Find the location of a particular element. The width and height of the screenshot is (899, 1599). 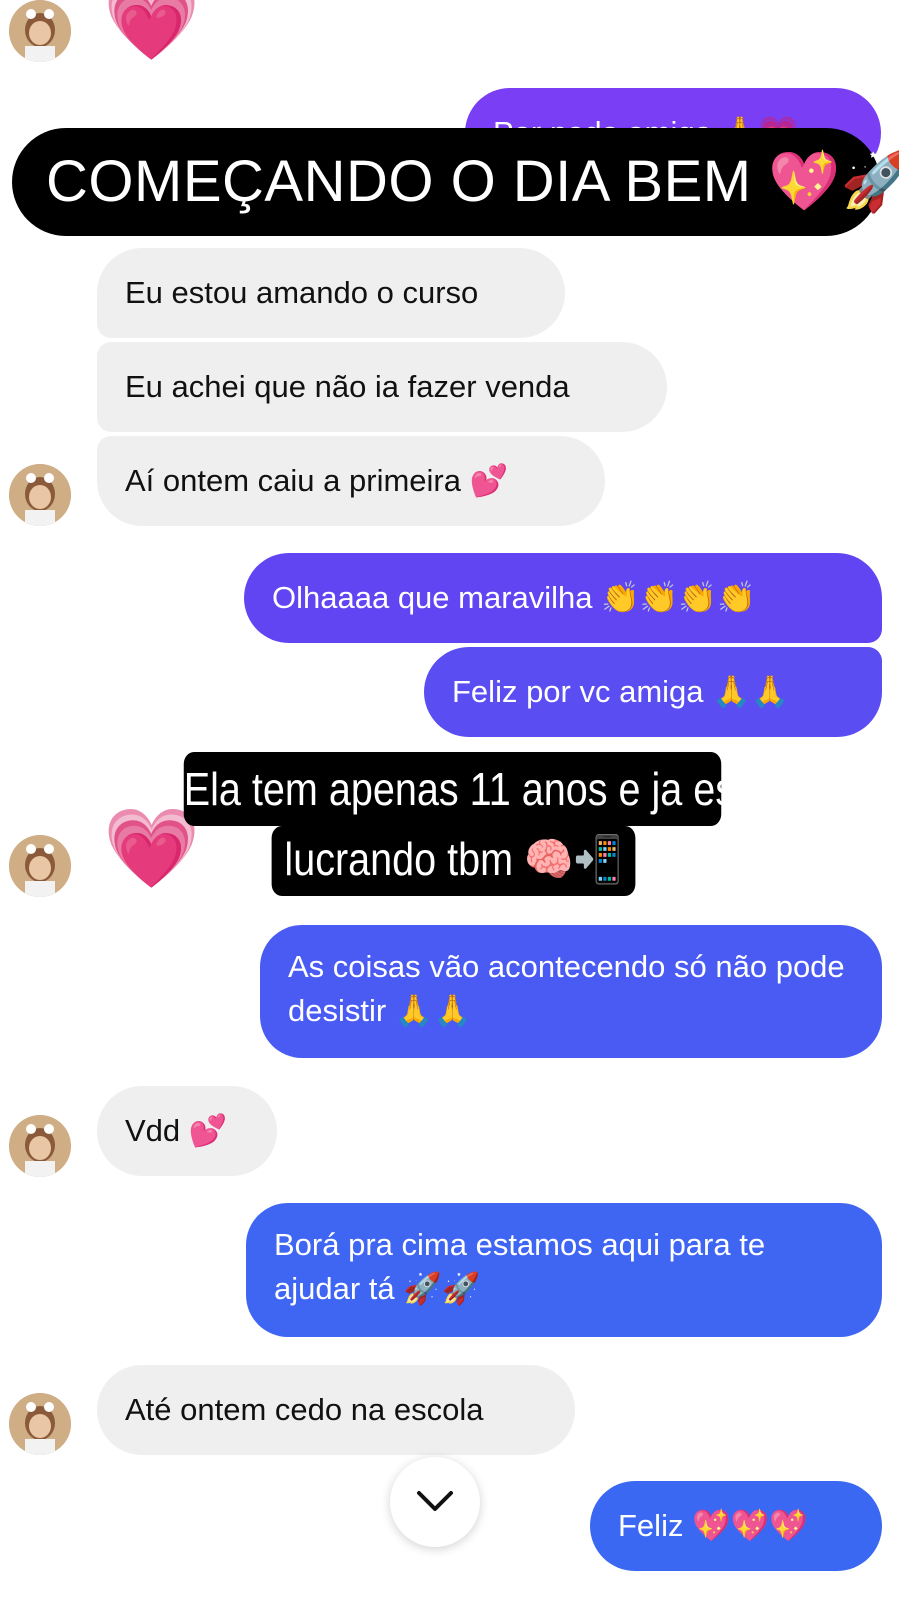

outgoing-message: Feliz por vc amiga 🙏🙏 is located at coordinates (653, 692).